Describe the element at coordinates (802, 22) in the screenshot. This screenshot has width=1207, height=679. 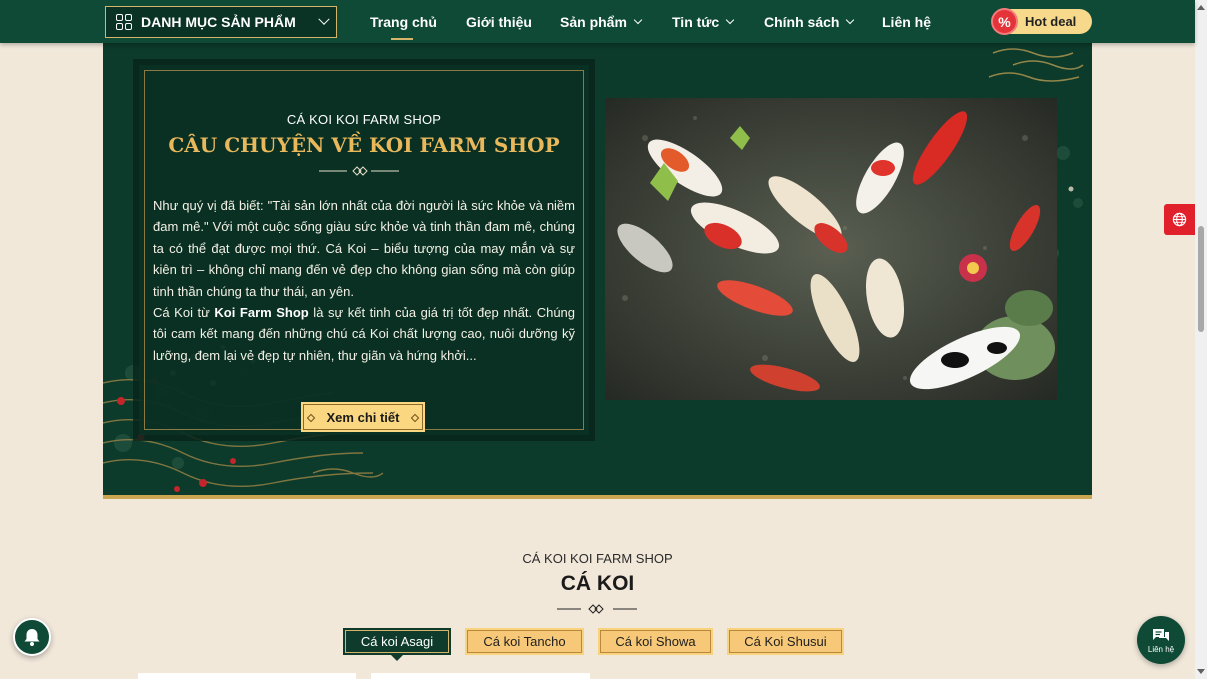
I see `nav-label: Chính sách` at that location.